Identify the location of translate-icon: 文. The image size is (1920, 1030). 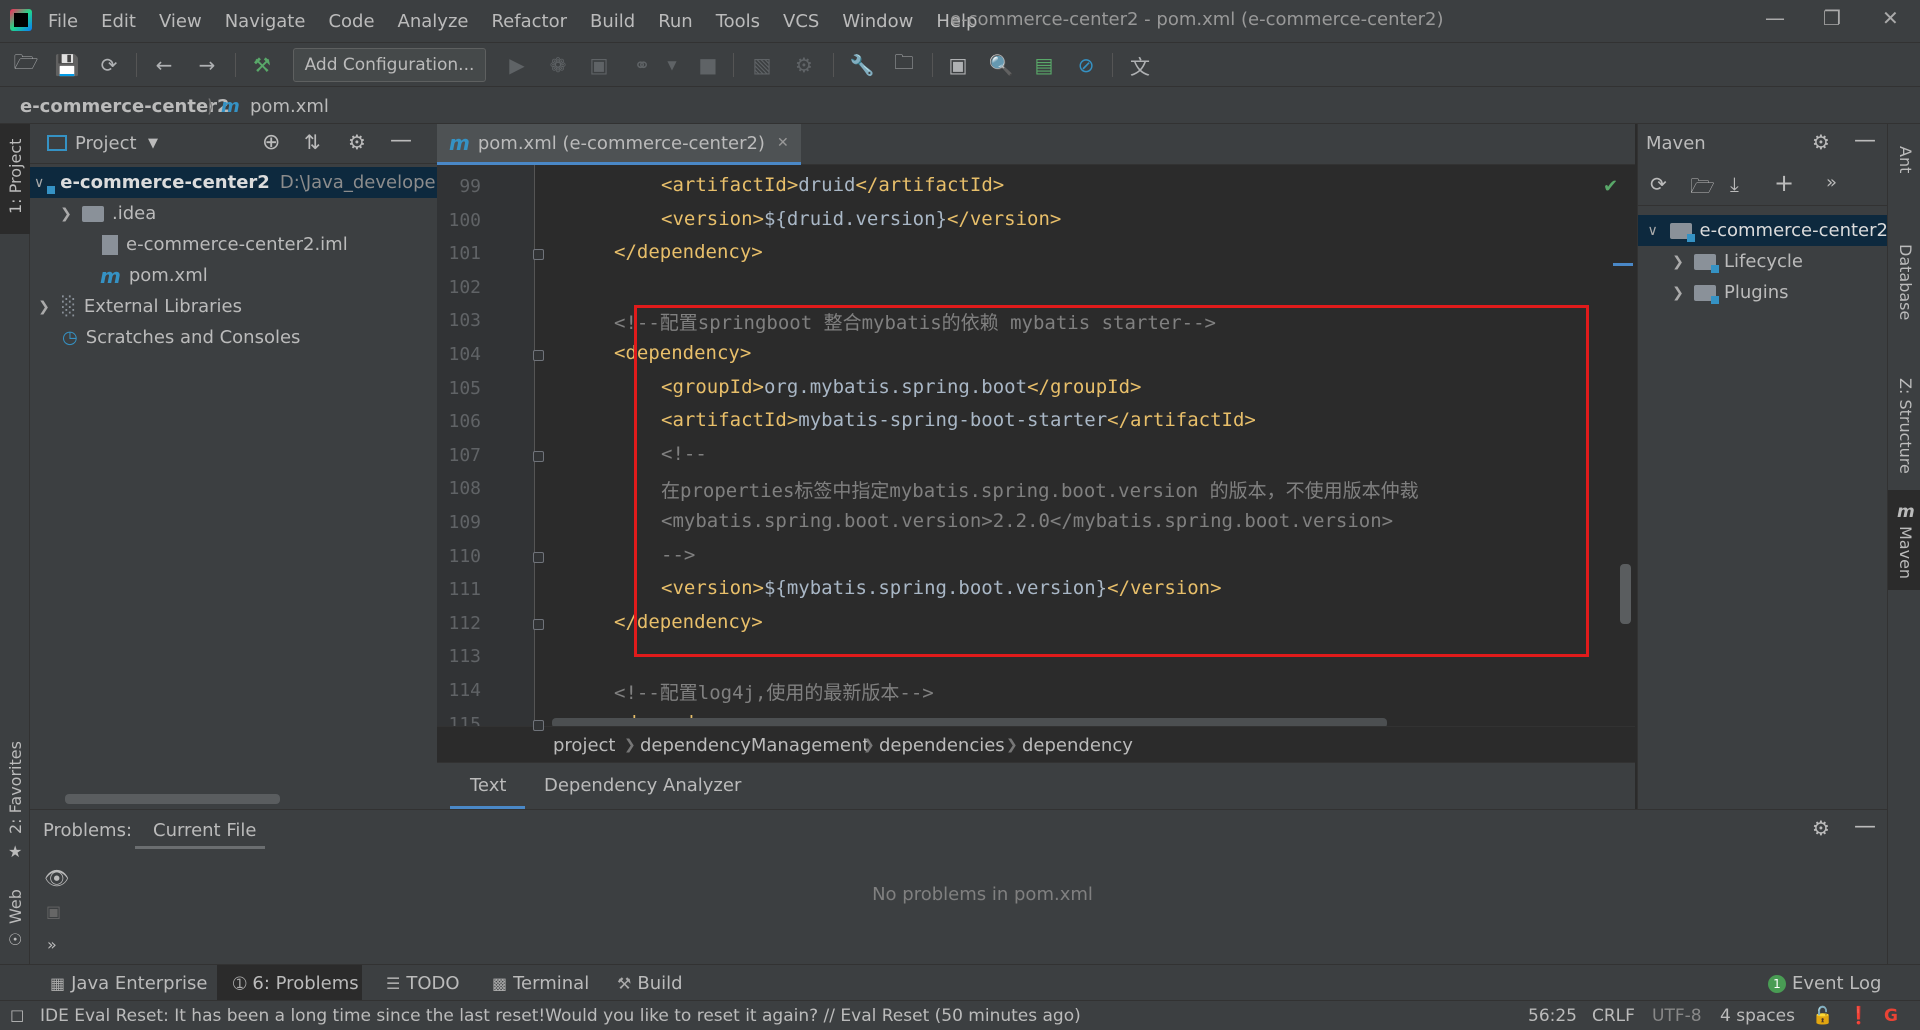
(1140, 66).